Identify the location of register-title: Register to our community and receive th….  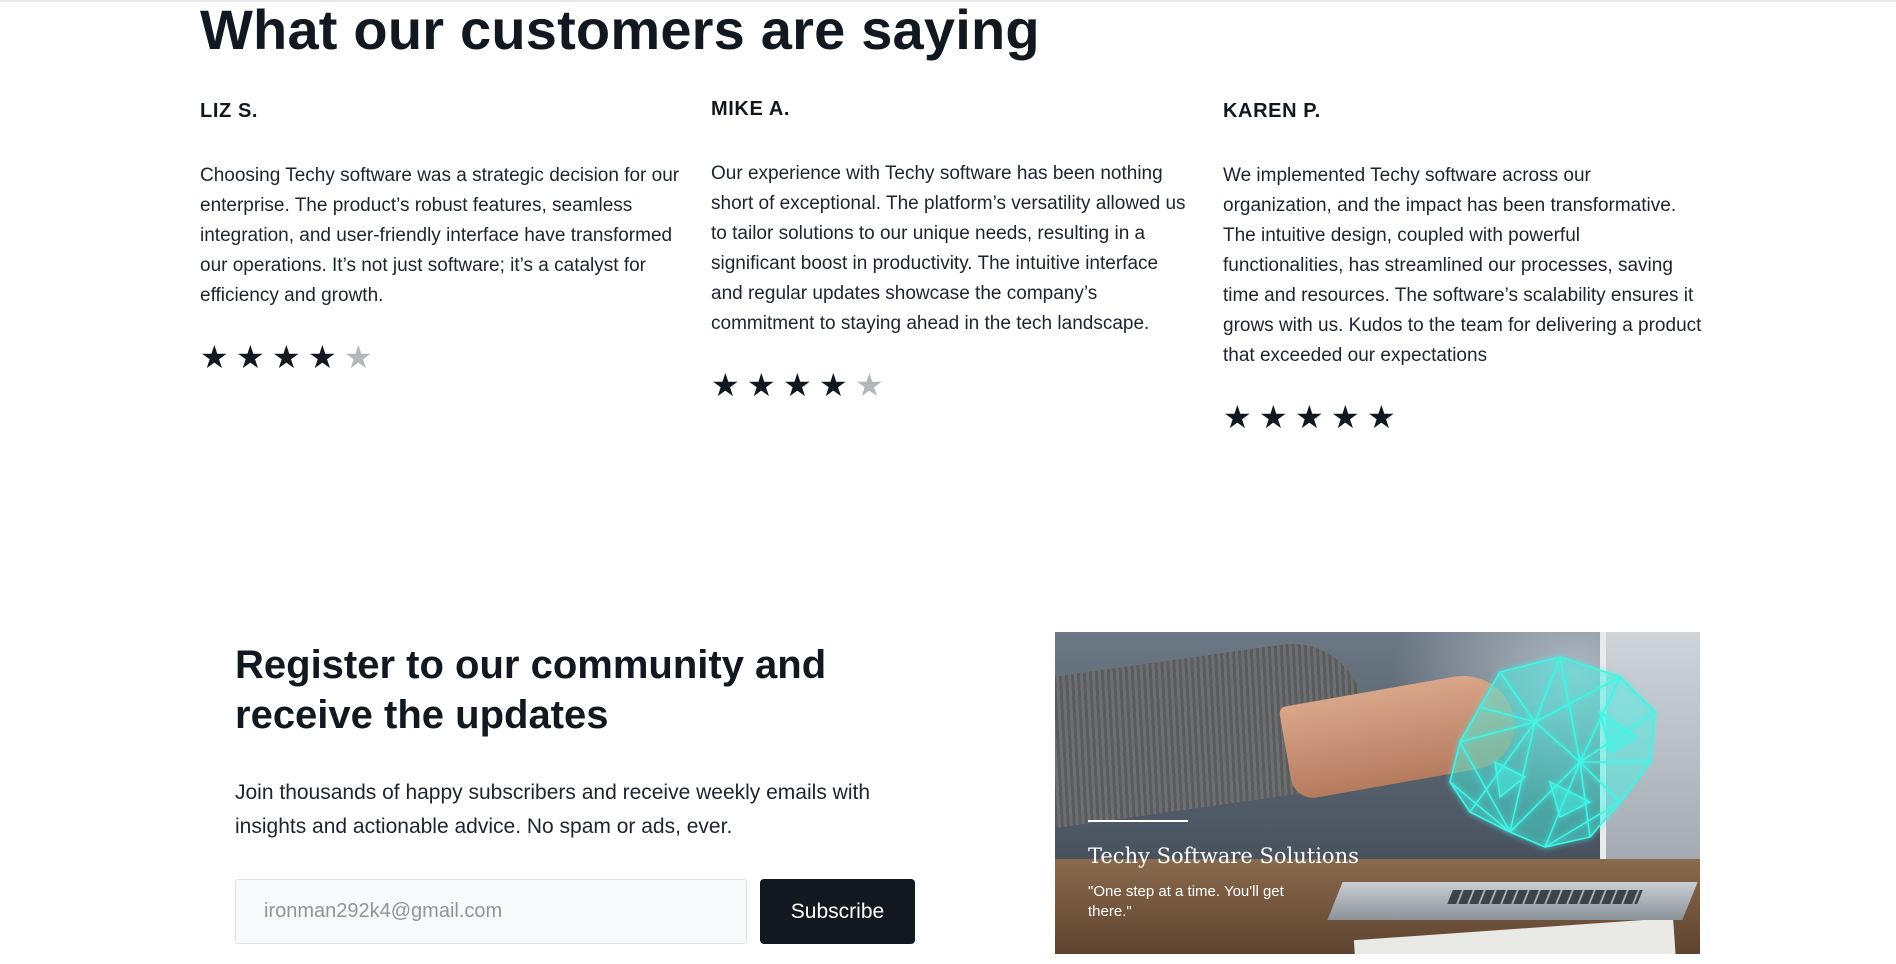
(531, 690).